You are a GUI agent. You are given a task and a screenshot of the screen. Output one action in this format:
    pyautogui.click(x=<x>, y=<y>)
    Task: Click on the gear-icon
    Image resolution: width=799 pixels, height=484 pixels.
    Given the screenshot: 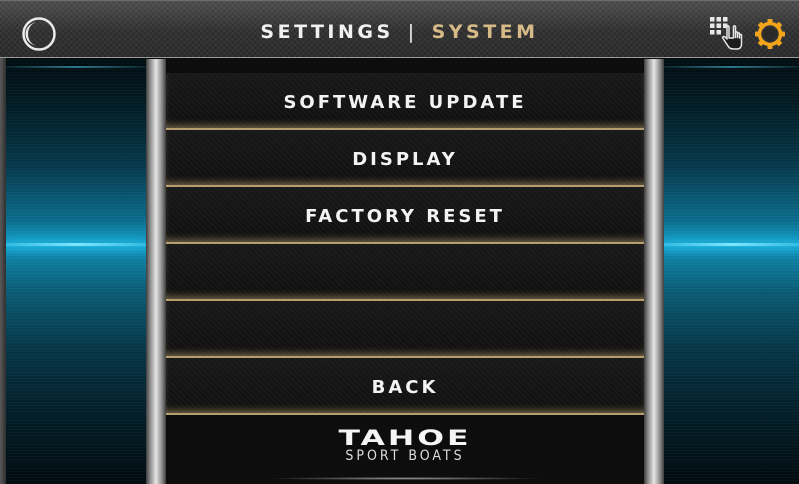 What is the action you would take?
    pyautogui.click(x=770, y=34)
    